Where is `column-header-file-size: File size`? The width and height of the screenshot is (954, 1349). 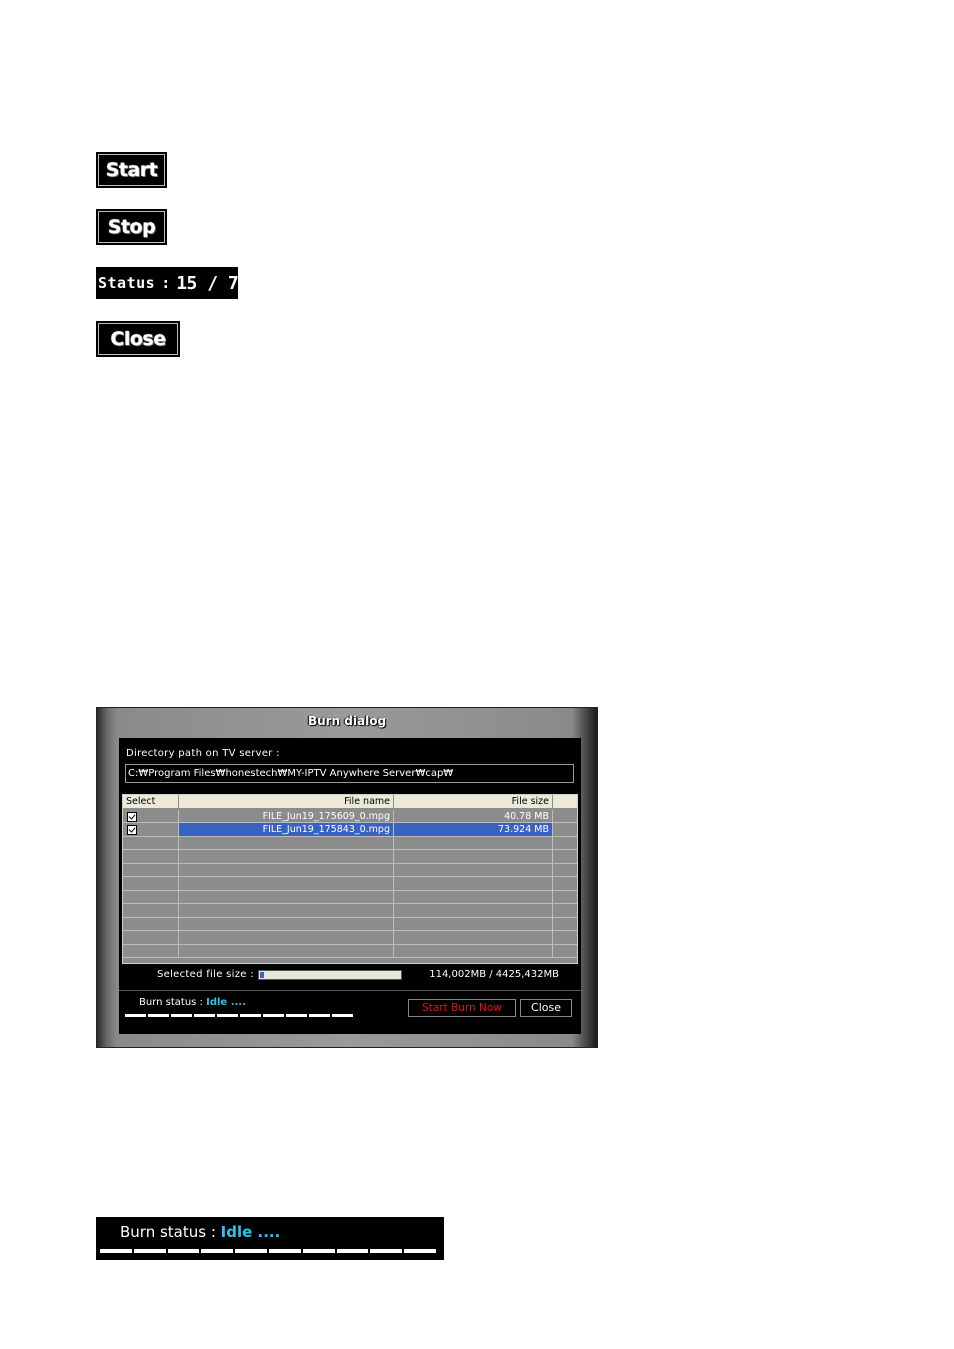
column-header-file-size: File size is located at coordinates (473, 802).